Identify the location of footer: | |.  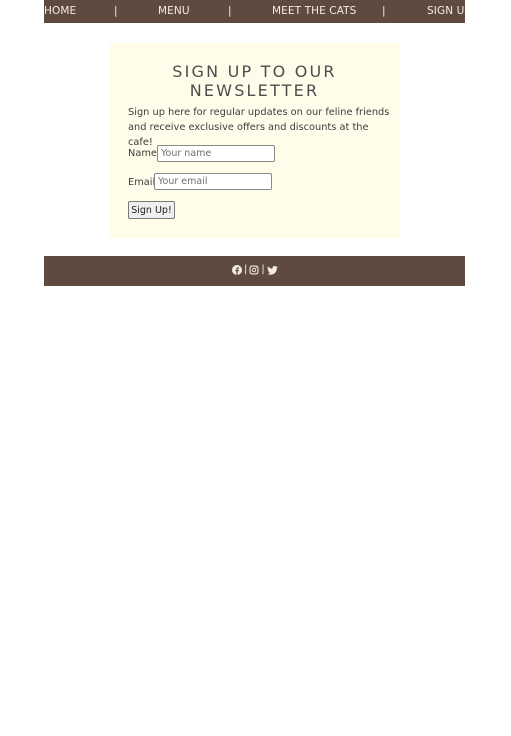
(254, 271).